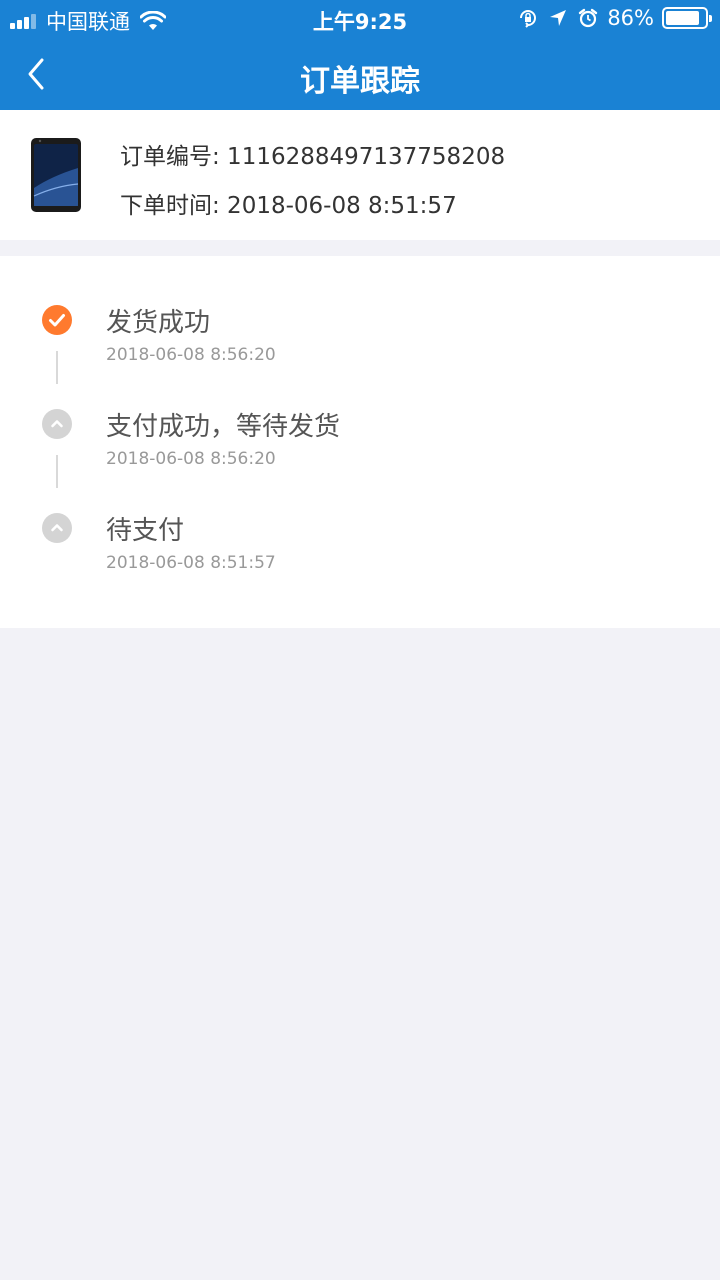 This screenshot has height=1280, width=720. What do you see at coordinates (682, 18) in the screenshot?
I see `battery-level-fill` at bounding box center [682, 18].